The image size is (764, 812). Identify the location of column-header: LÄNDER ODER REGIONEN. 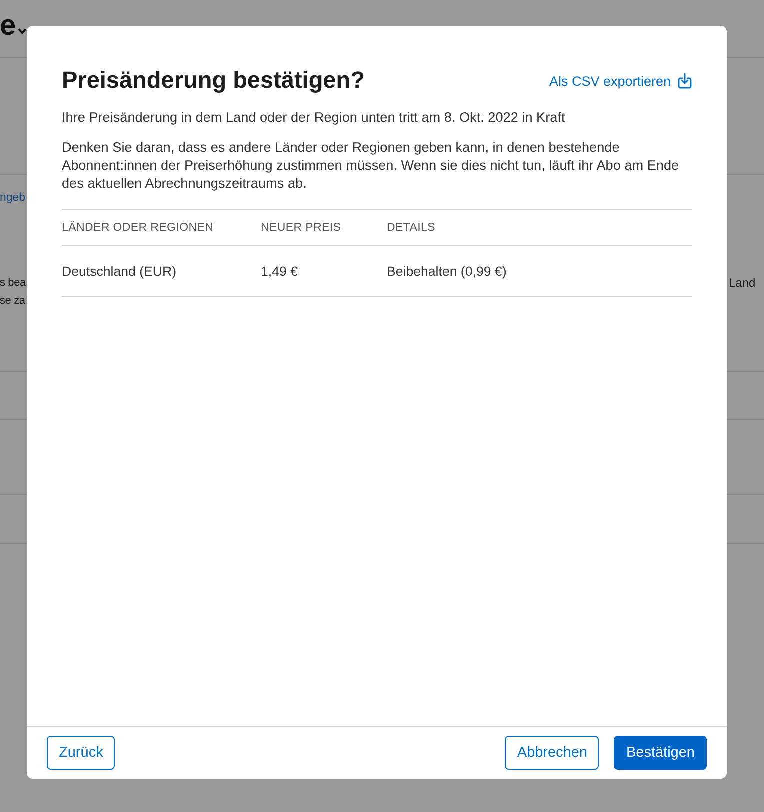
(138, 228).